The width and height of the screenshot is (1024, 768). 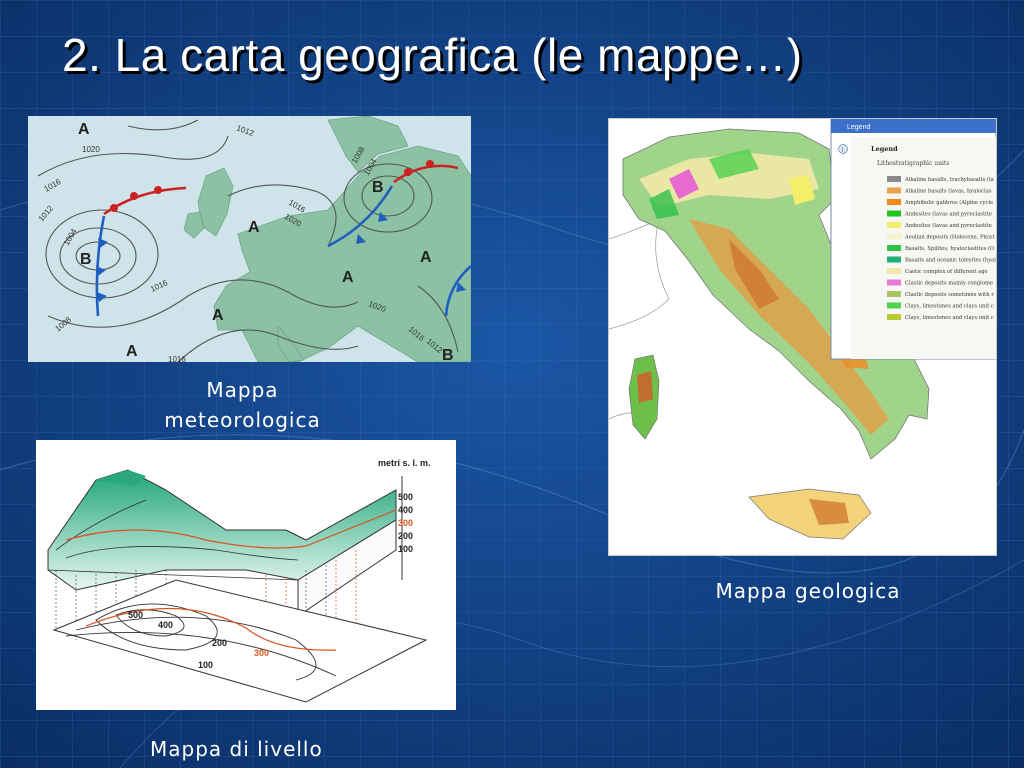 What do you see at coordinates (91, 149) in the screenshot?
I see `isobar-label: 1020` at bounding box center [91, 149].